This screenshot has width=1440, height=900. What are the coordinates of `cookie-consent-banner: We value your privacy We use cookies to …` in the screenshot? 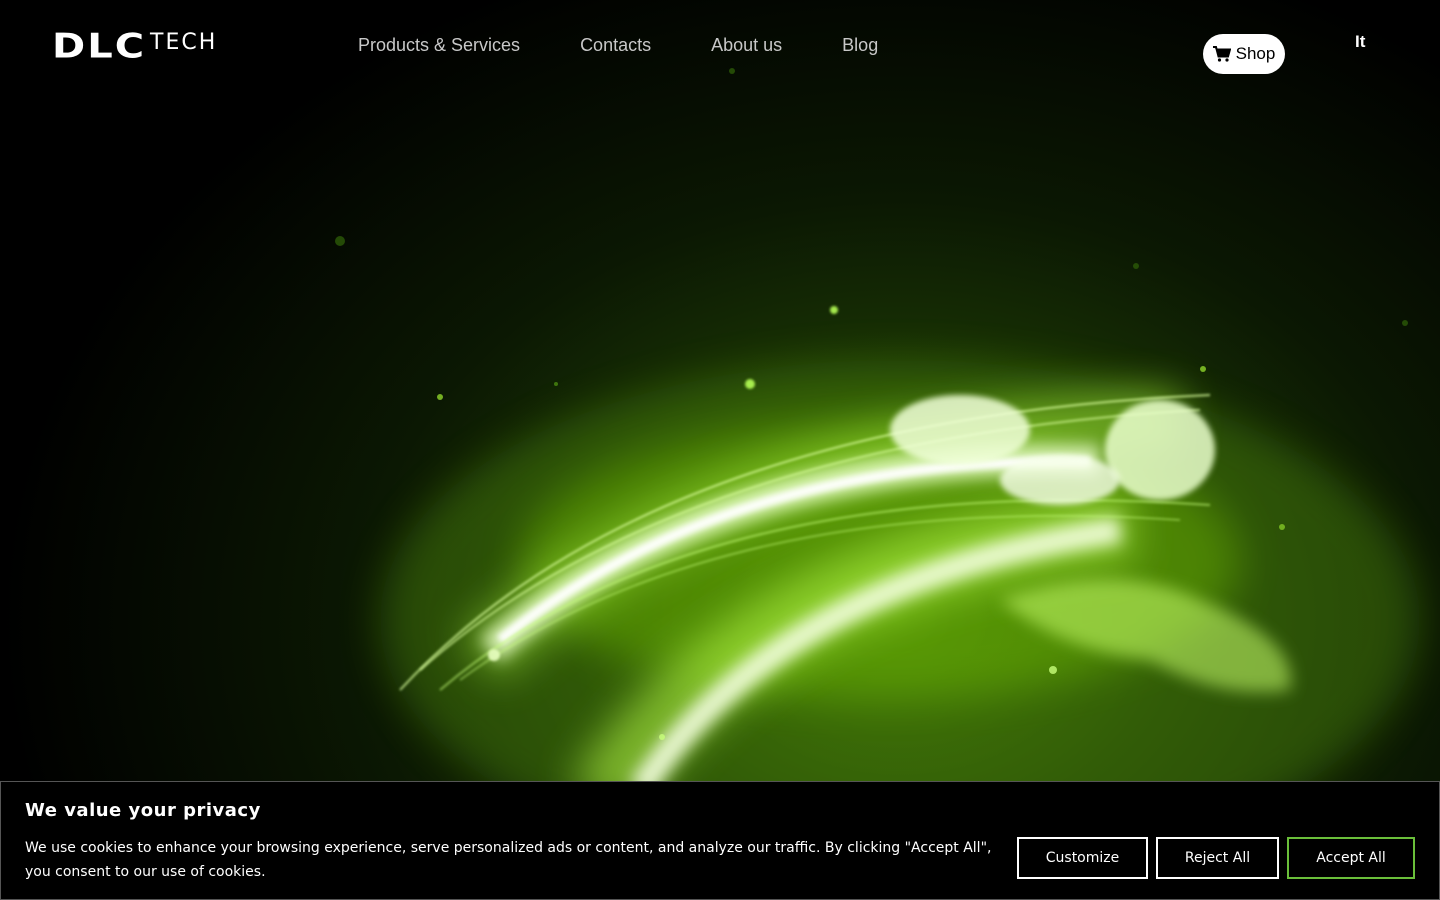 It's located at (720, 840).